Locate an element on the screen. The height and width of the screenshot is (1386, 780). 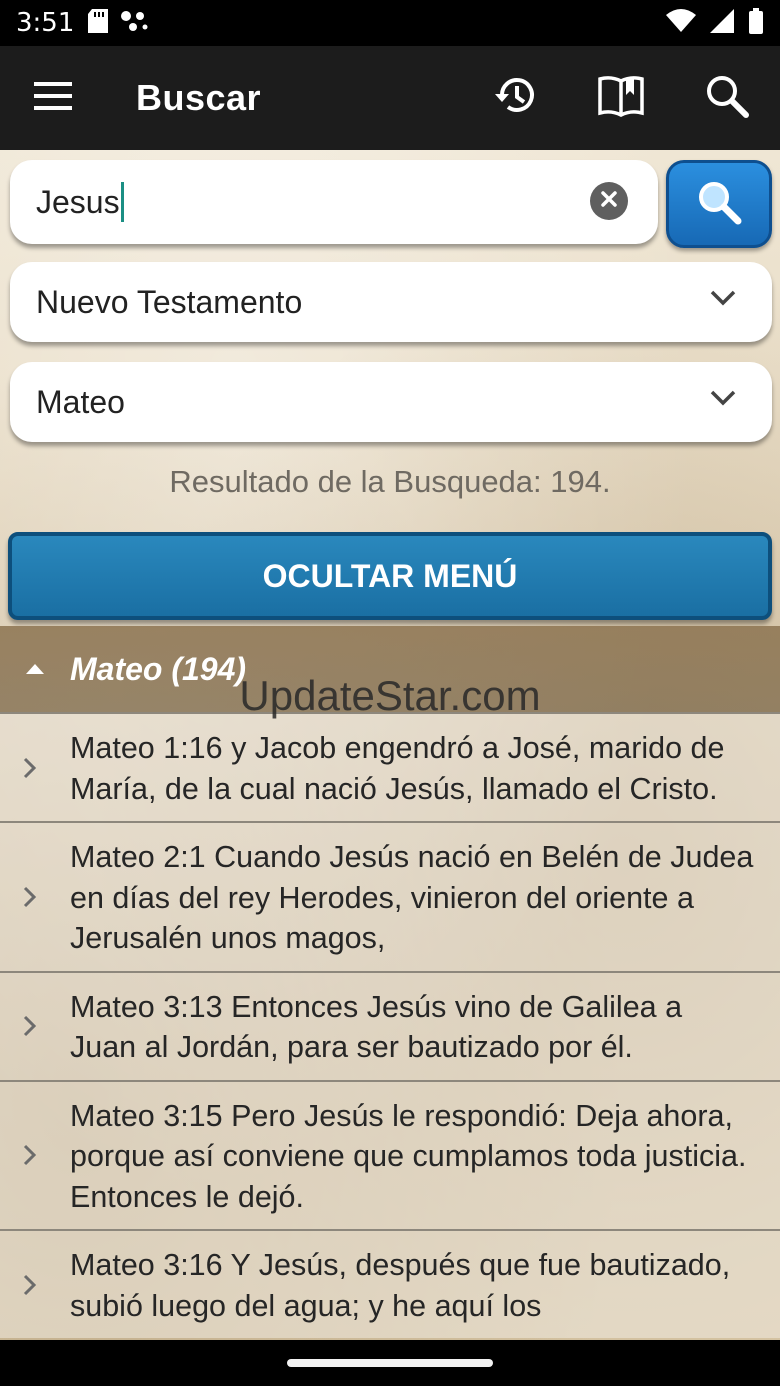
menu-button is located at coordinates (53, 98).